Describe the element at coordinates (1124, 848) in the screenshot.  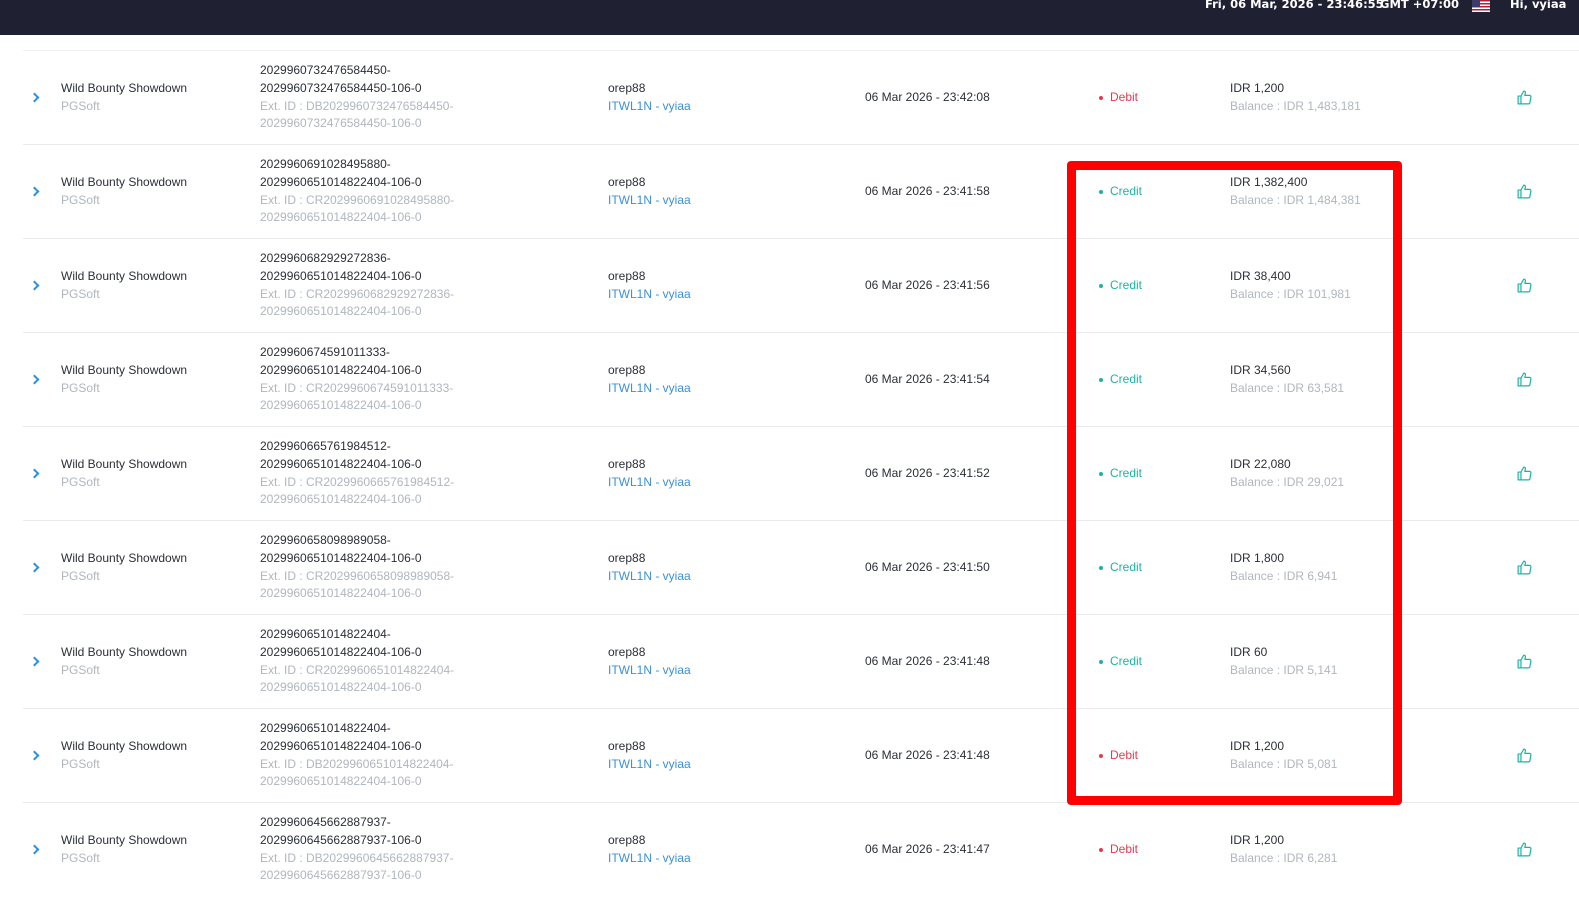
I see `transaction-type: Debit` at that location.